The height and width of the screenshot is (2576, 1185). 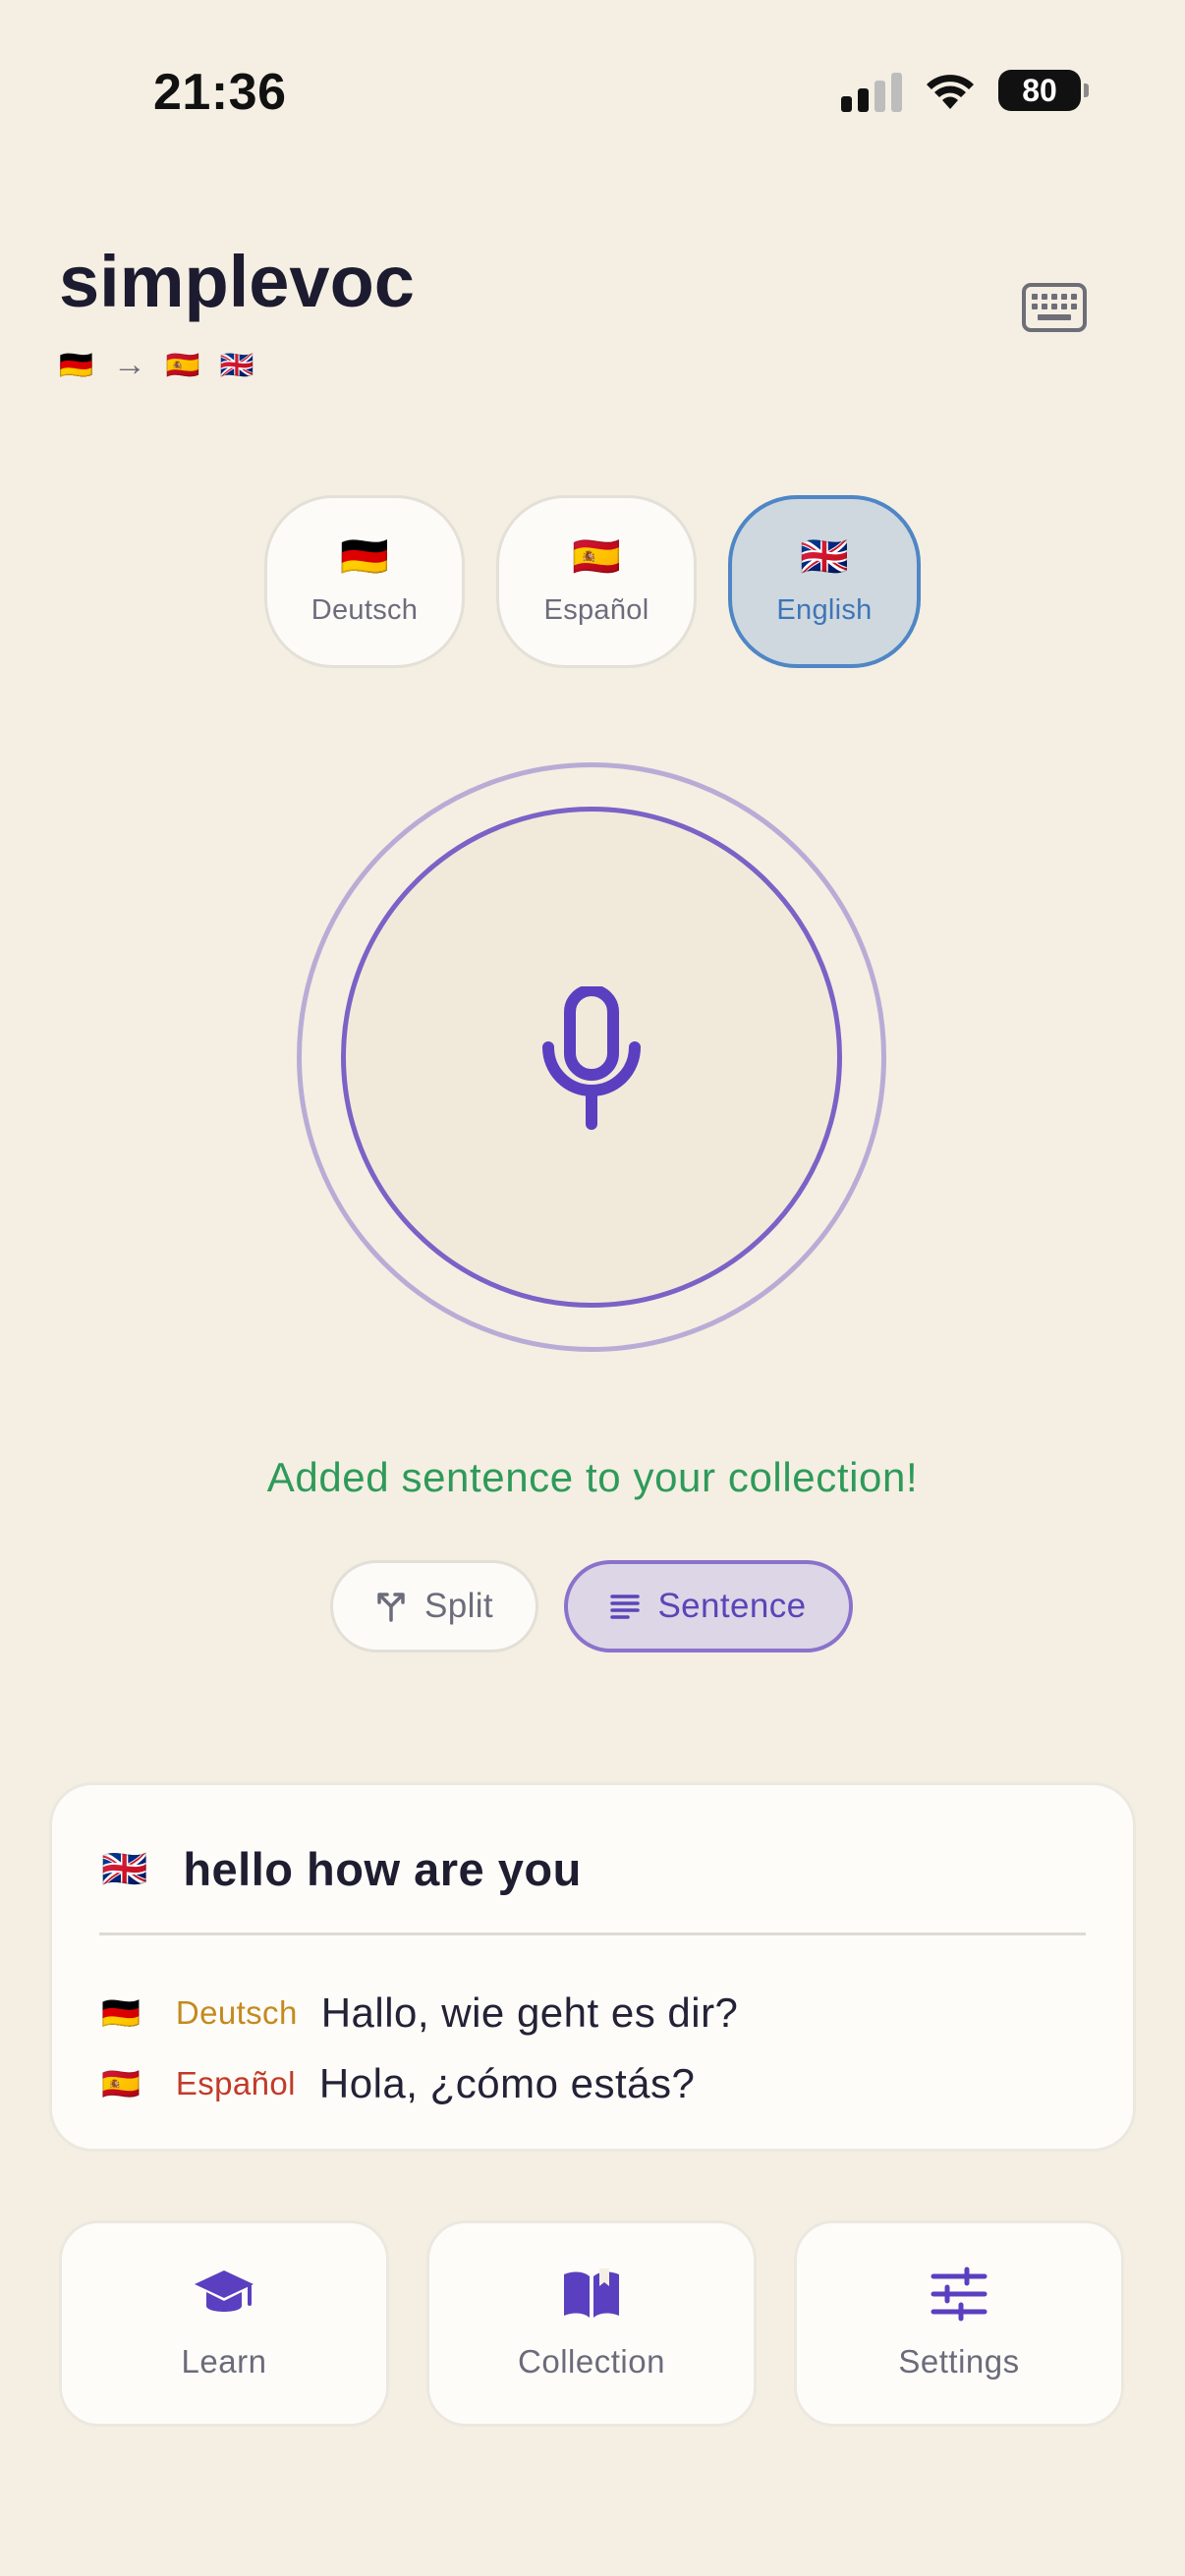 What do you see at coordinates (951, 92) in the screenshot?
I see `wifi-icon` at bounding box center [951, 92].